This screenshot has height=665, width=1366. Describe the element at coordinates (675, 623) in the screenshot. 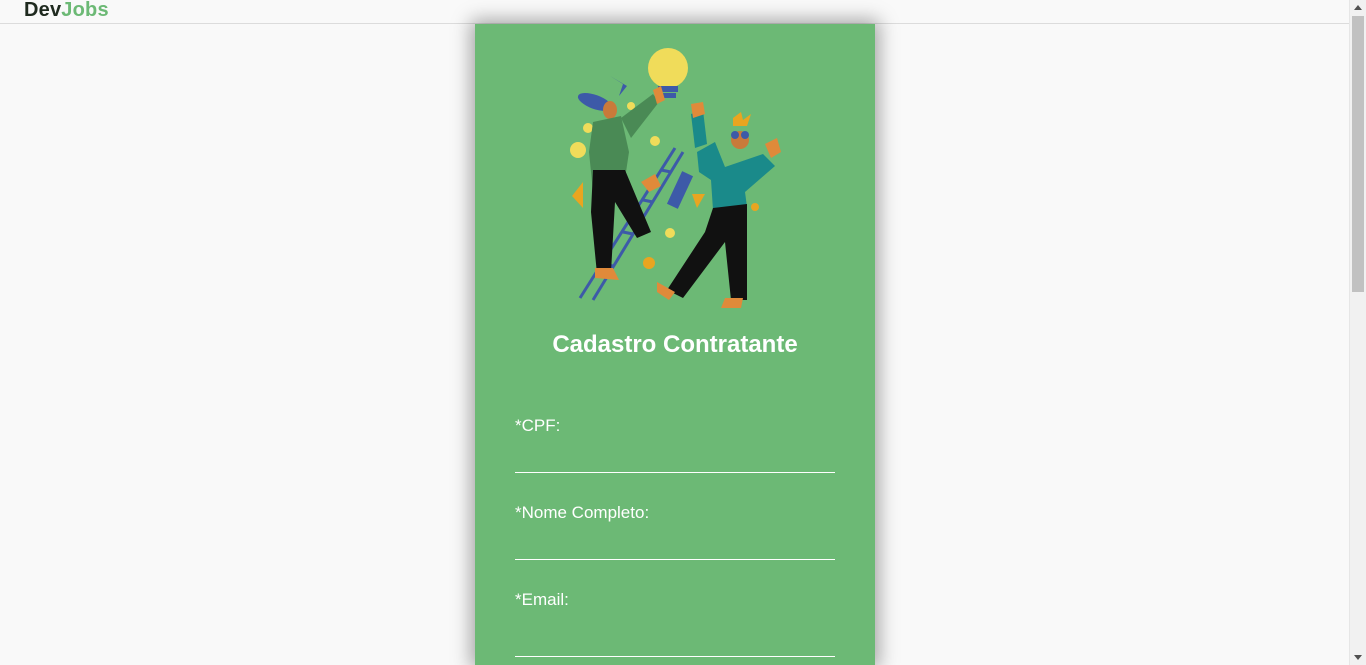

I see `email-field-group: *Email:` at that location.